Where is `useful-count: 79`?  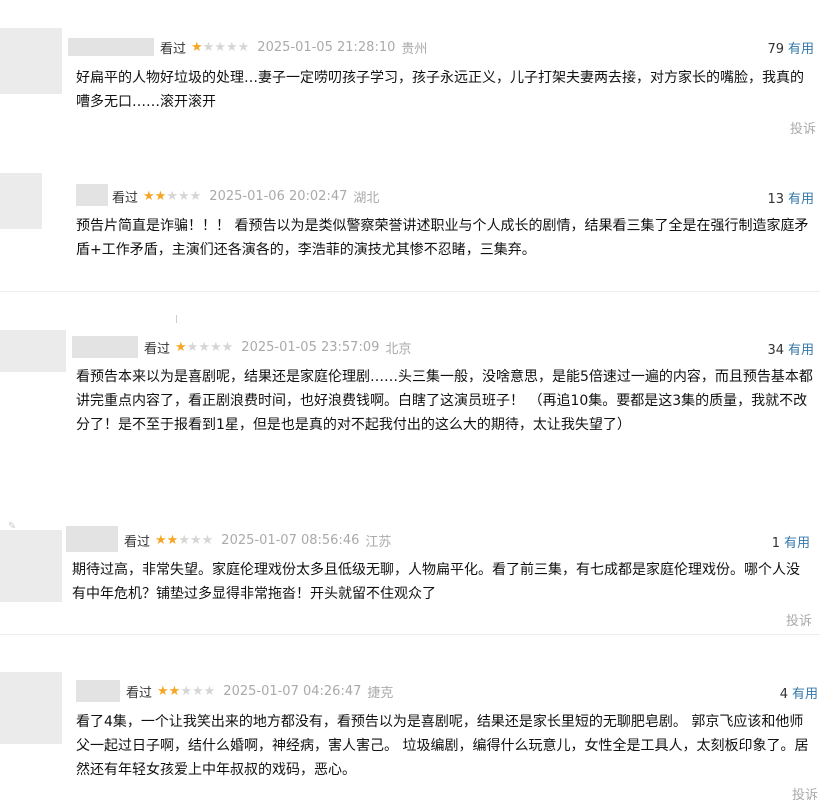 useful-count: 79 is located at coordinates (775, 49).